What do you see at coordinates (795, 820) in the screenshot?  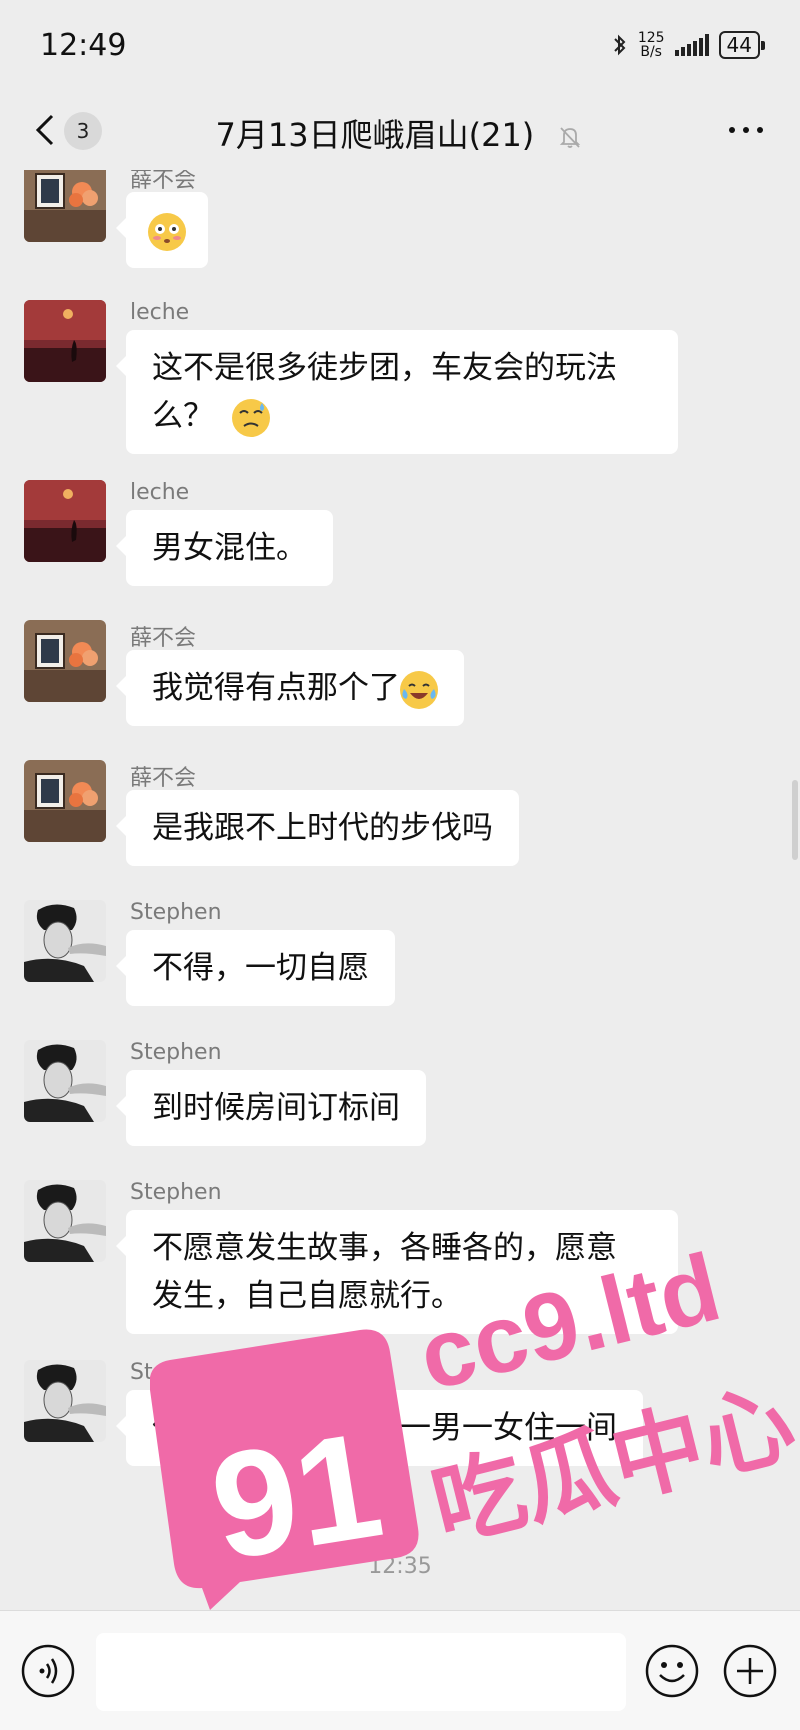 I see `scrollbar` at bounding box center [795, 820].